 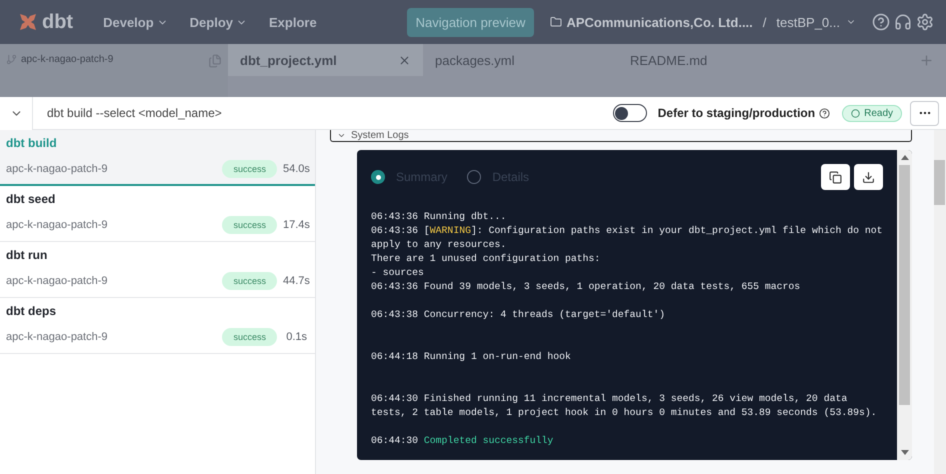 What do you see at coordinates (629, 113) in the screenshot?
I see `defer-toggle` at bounding box center [629, 113].